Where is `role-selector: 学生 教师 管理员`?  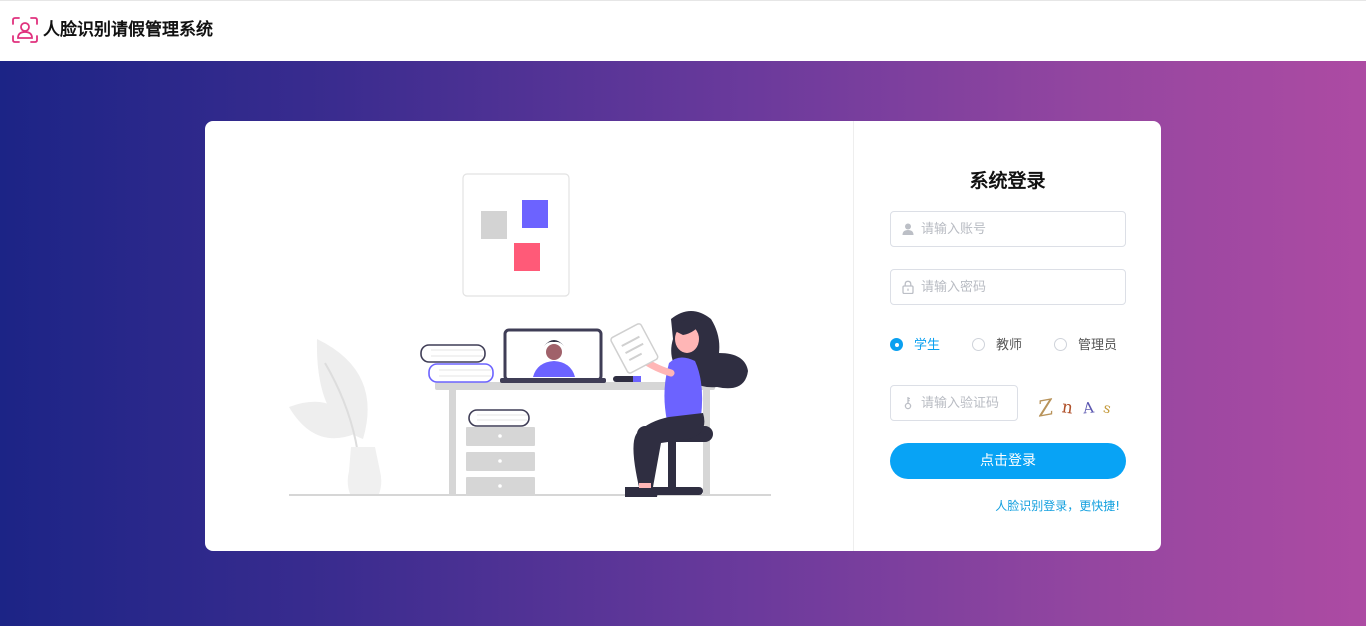 role-selector: 学生 教师 管理员 is located at coordinates (1020, 346).